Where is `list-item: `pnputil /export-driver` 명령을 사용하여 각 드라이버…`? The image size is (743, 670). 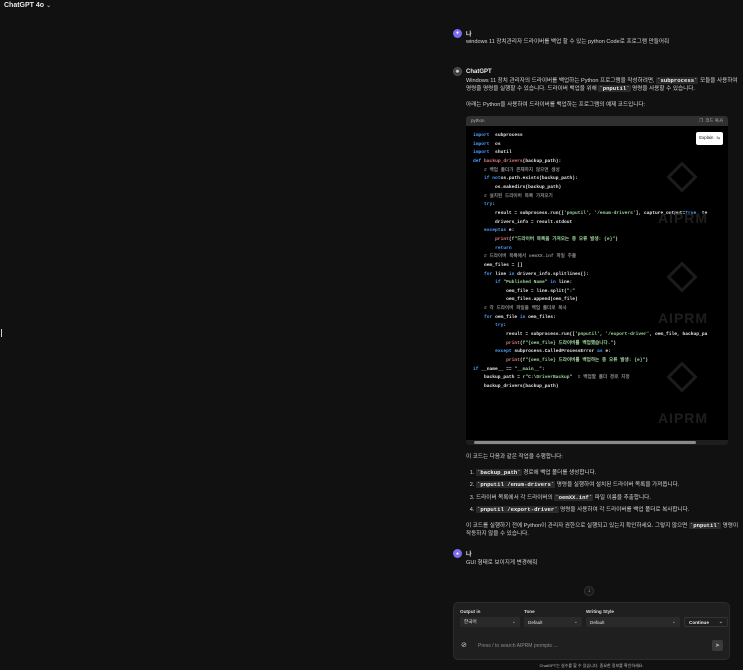 list-item: `pnputil /export-driver` 명령을 사용하여 각 드라이버… is located at coordinates (609, 510).